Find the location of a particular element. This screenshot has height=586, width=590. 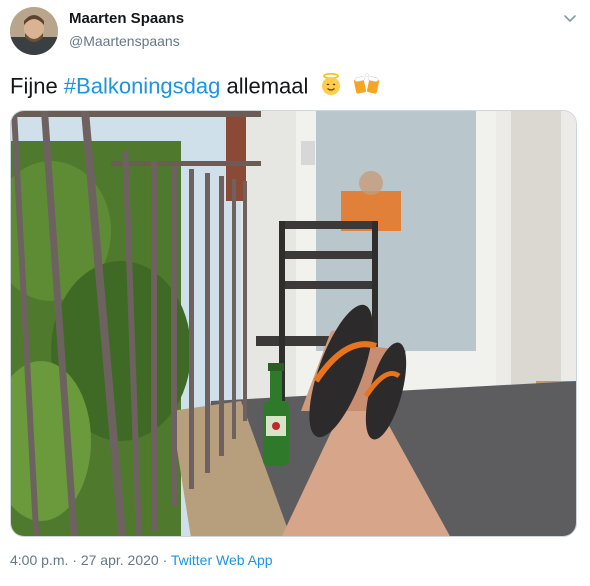

author-handle: @Maartenspaans is located at coordinates (124, 41).